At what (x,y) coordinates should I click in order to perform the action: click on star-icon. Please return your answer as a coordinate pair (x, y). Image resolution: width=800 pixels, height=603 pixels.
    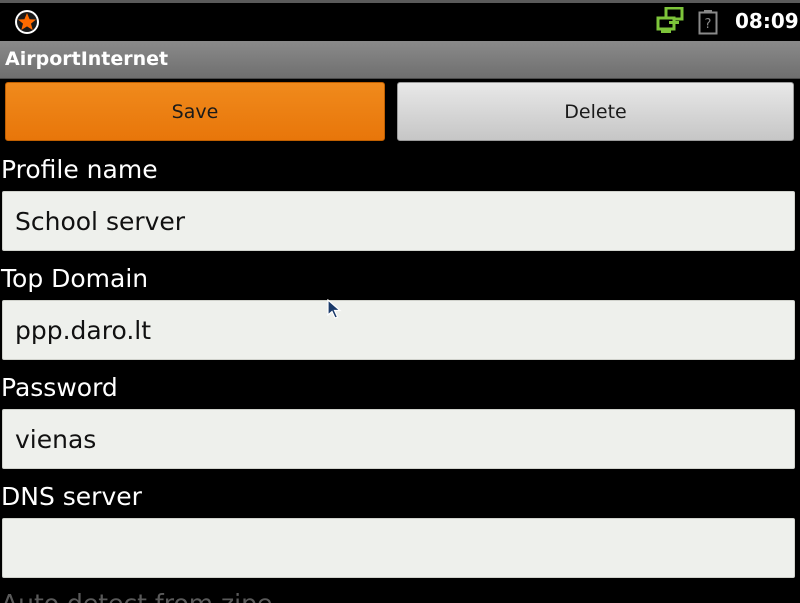
    Looking at the image, I should click on (27, 22).